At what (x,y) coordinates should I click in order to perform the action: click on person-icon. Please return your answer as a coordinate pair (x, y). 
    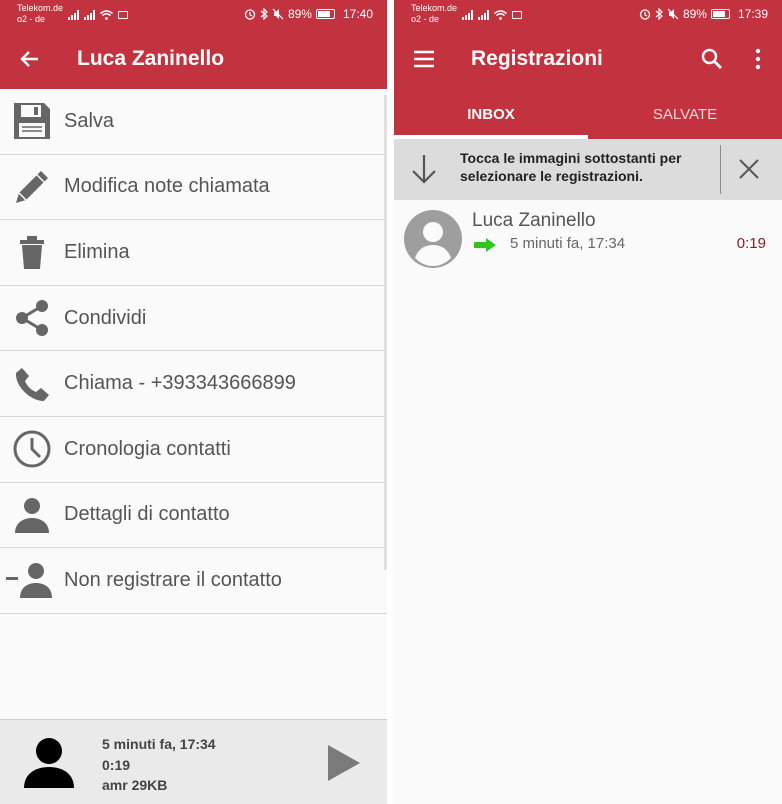
    Looking at the image, I should click on (32, 515).